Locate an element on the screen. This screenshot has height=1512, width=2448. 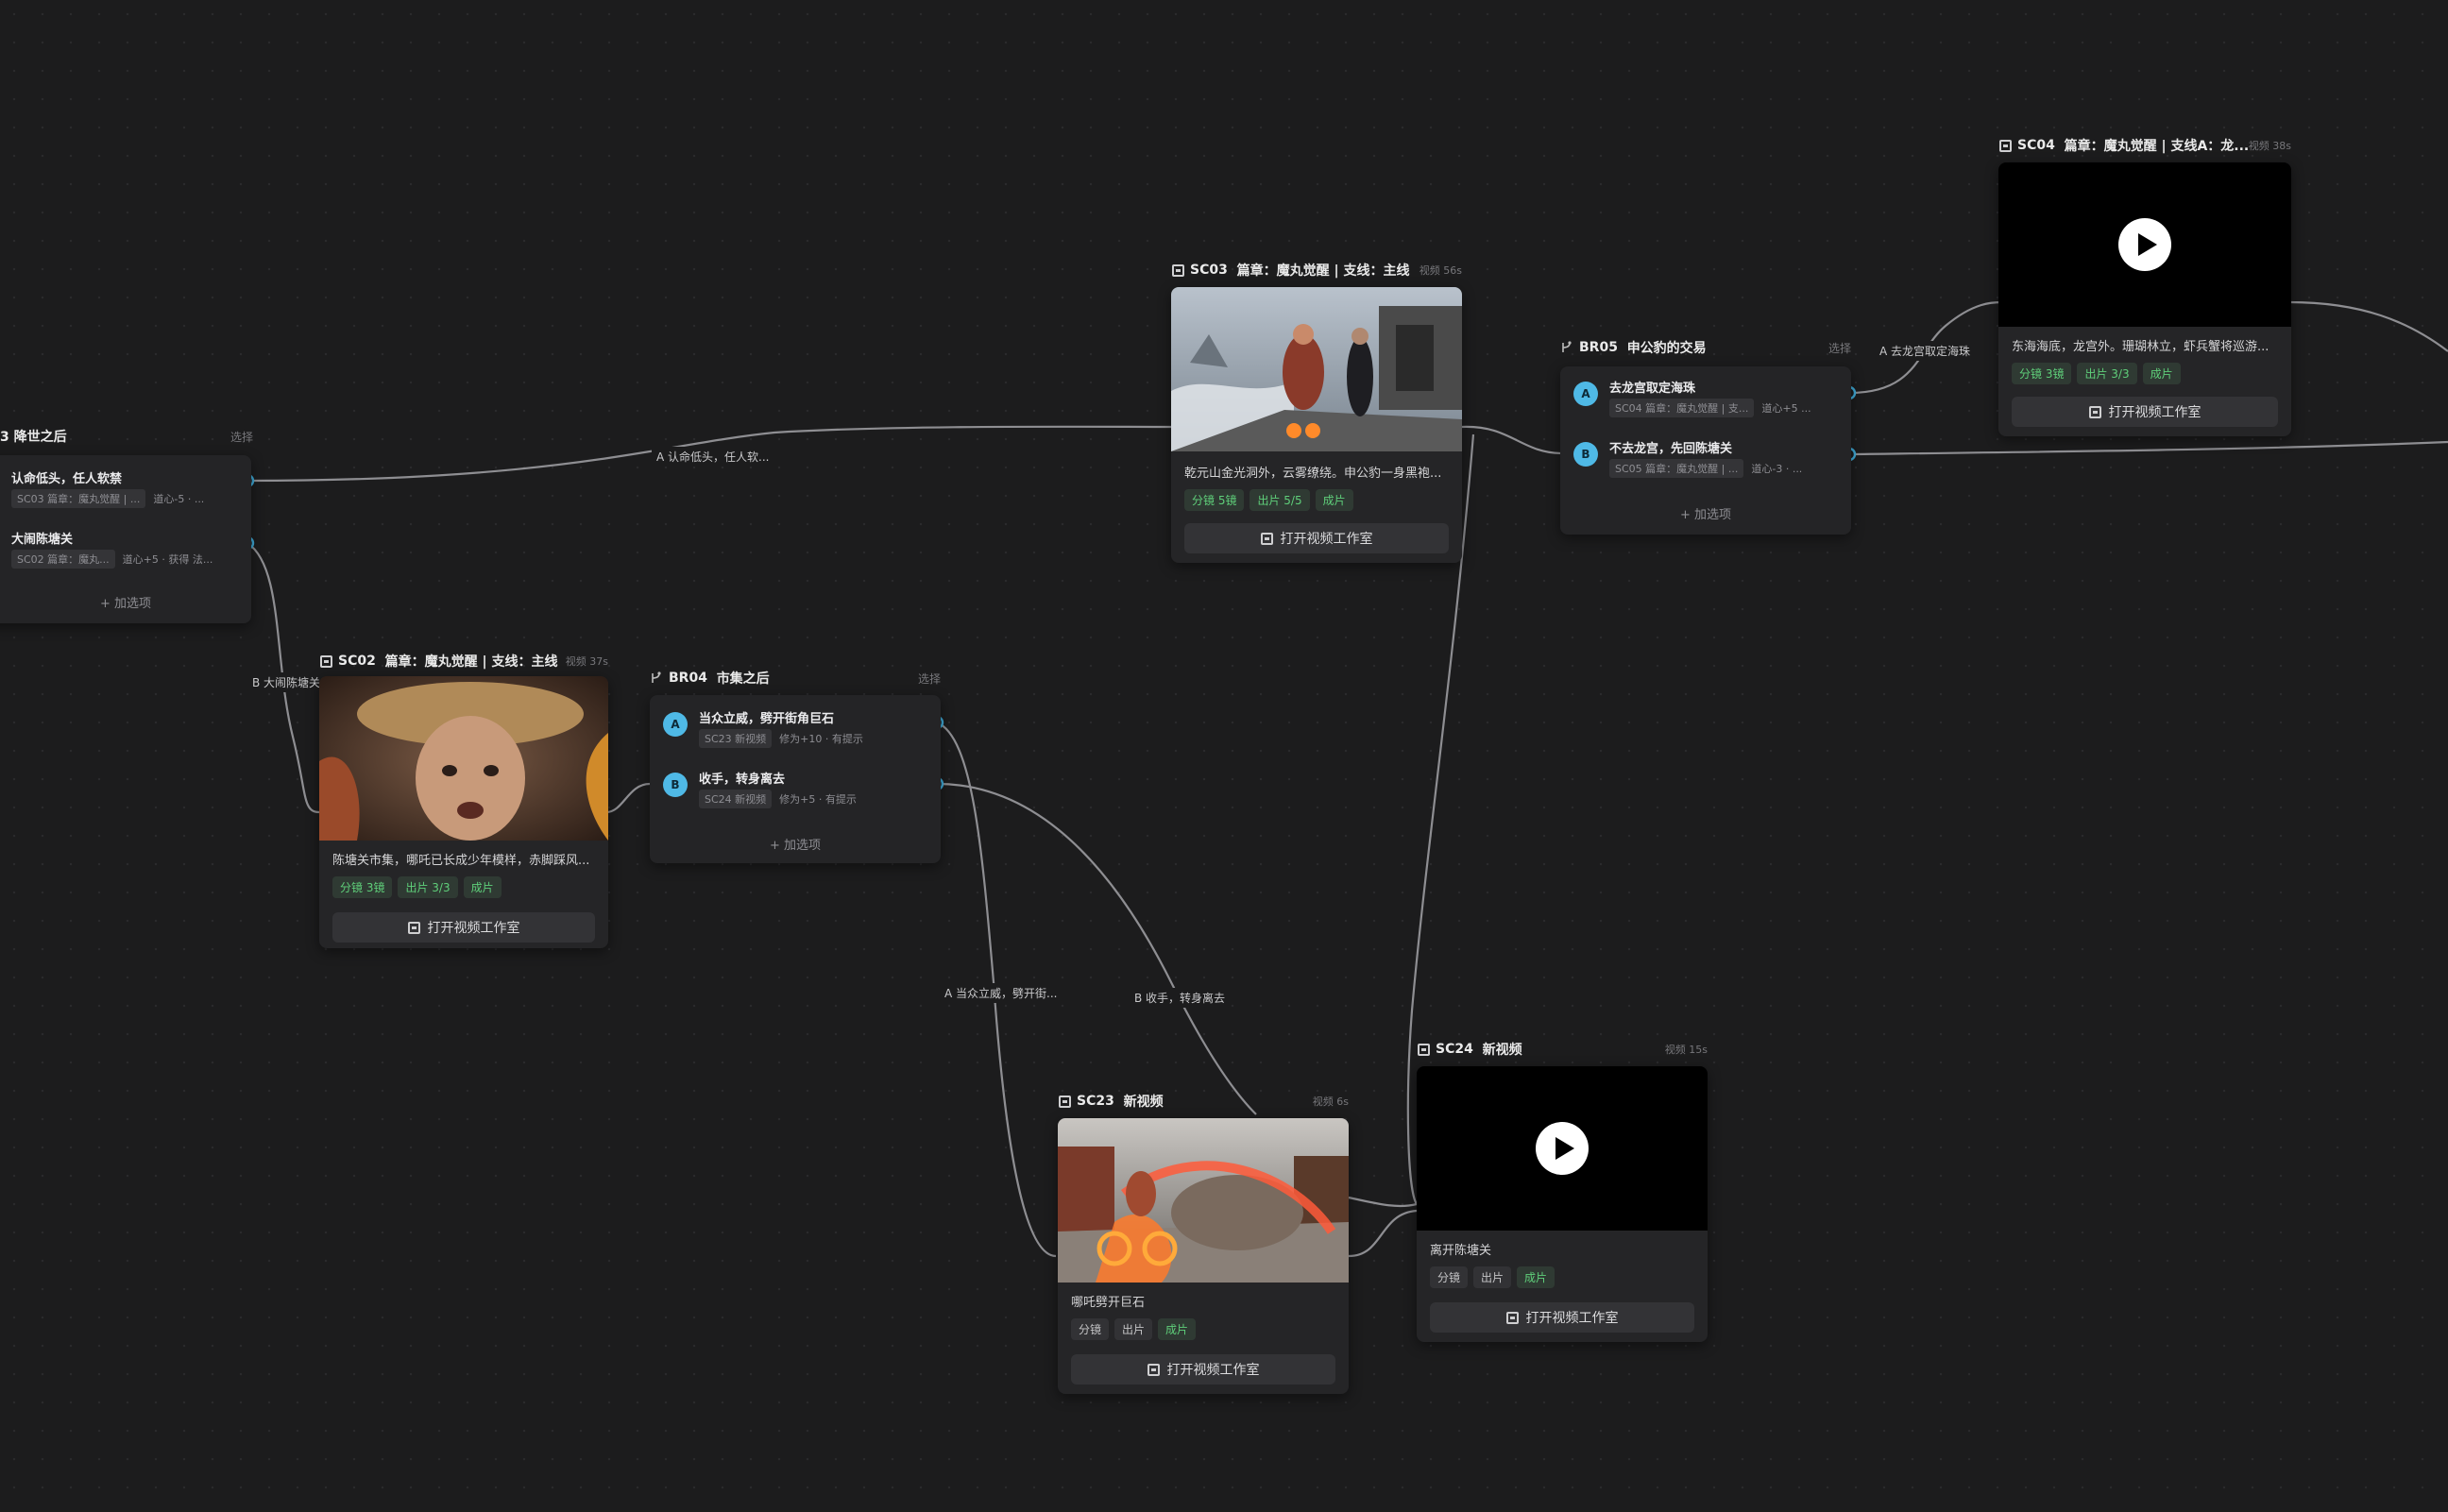
sc24-card: 离开陈塘关 分镜 出片 成片 打开视频工作室 is located at coordinates (1562, 1204).